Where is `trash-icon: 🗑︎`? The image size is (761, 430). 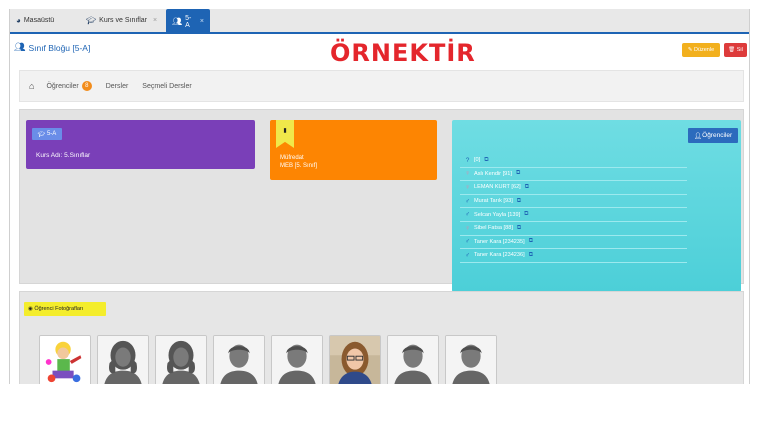
trash-icon: 🗑︎ is located at coordinates (732, 50).